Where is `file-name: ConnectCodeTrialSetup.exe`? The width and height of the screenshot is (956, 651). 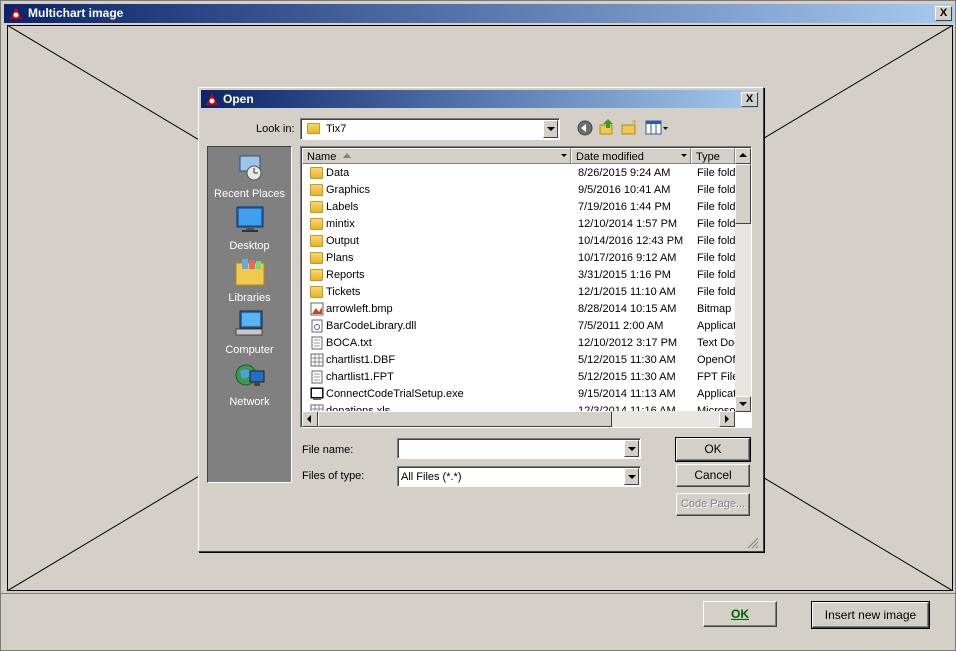 file-name: ConnectCodeTrialSetup.exe is located at coordinates (395, 394).